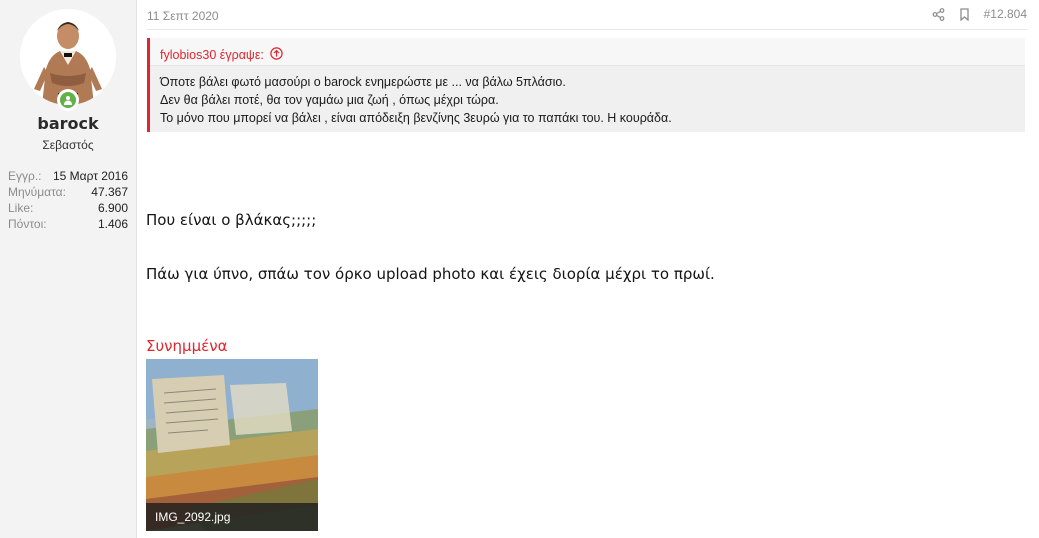 Image resolution: width=1039 pixels, height=538 pixels. I want to click on user-title: Σεβαστός, so click(68, 145).